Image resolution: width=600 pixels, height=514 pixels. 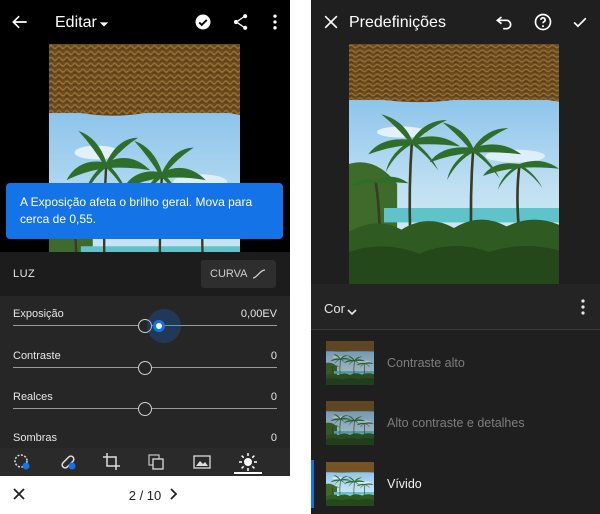 What do you see at coordinates (543, 22) in the screenshot?
I see `help-icon` at bounding box center [543, 22].